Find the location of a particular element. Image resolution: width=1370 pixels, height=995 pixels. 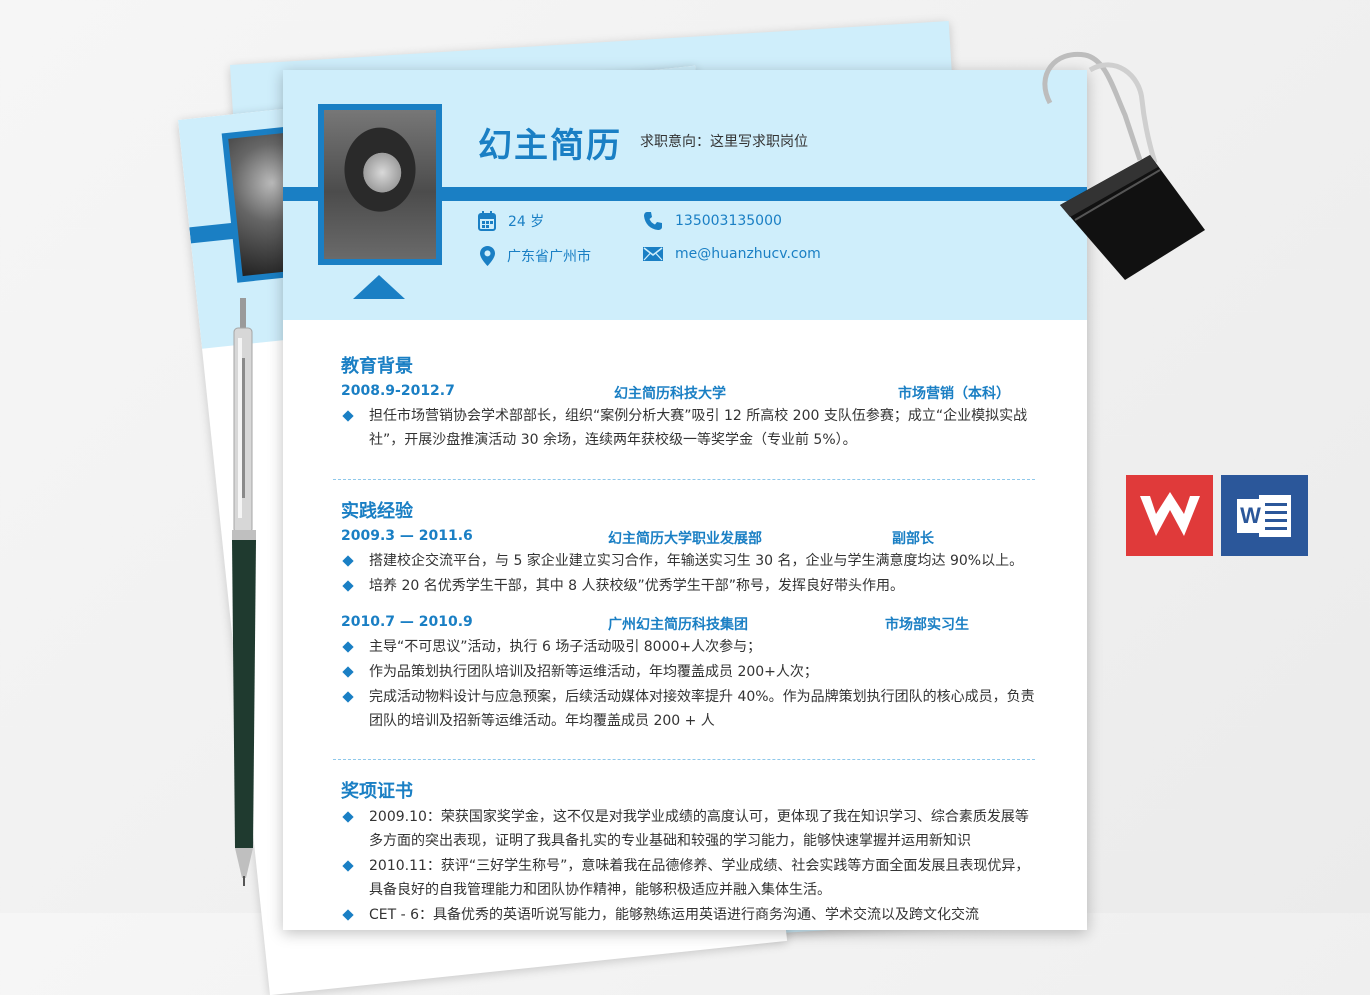

job-role: 副部长 is located at coordinates (913, 539).